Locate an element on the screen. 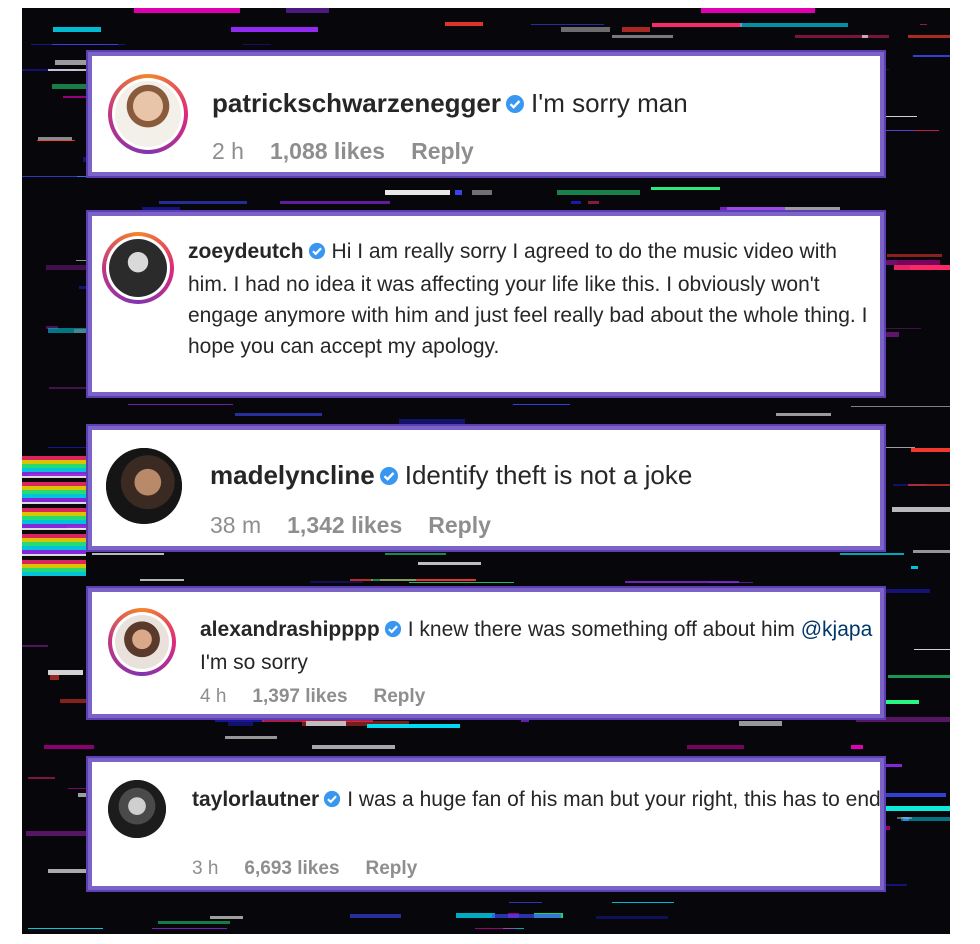 Image resolution: width=980 pixels, height=944 pixels. comment-text: I knew there was something off about him is located at coordinates (601, 629).